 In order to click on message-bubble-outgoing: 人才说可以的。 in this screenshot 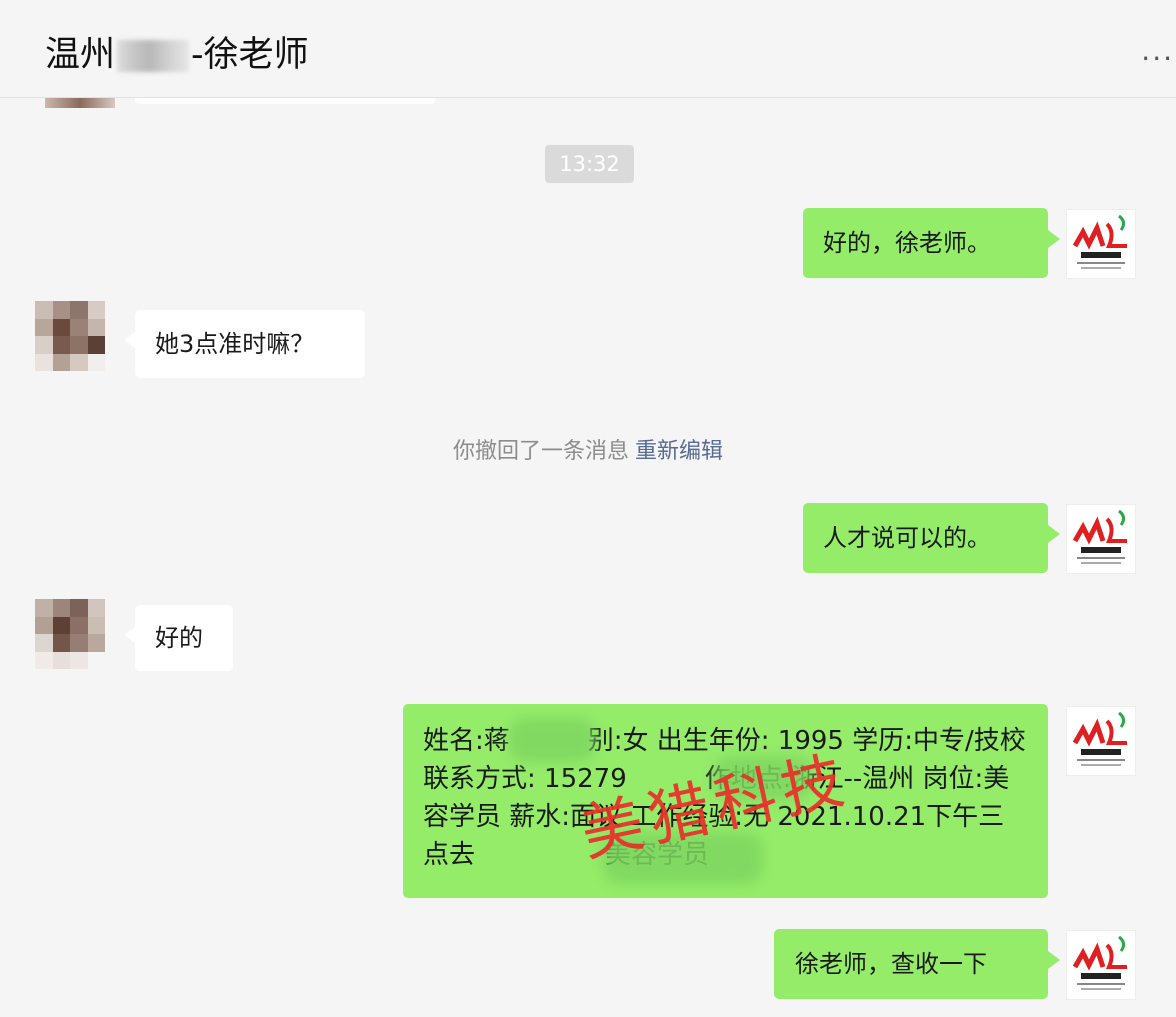, I will do `click(931, 538)`.